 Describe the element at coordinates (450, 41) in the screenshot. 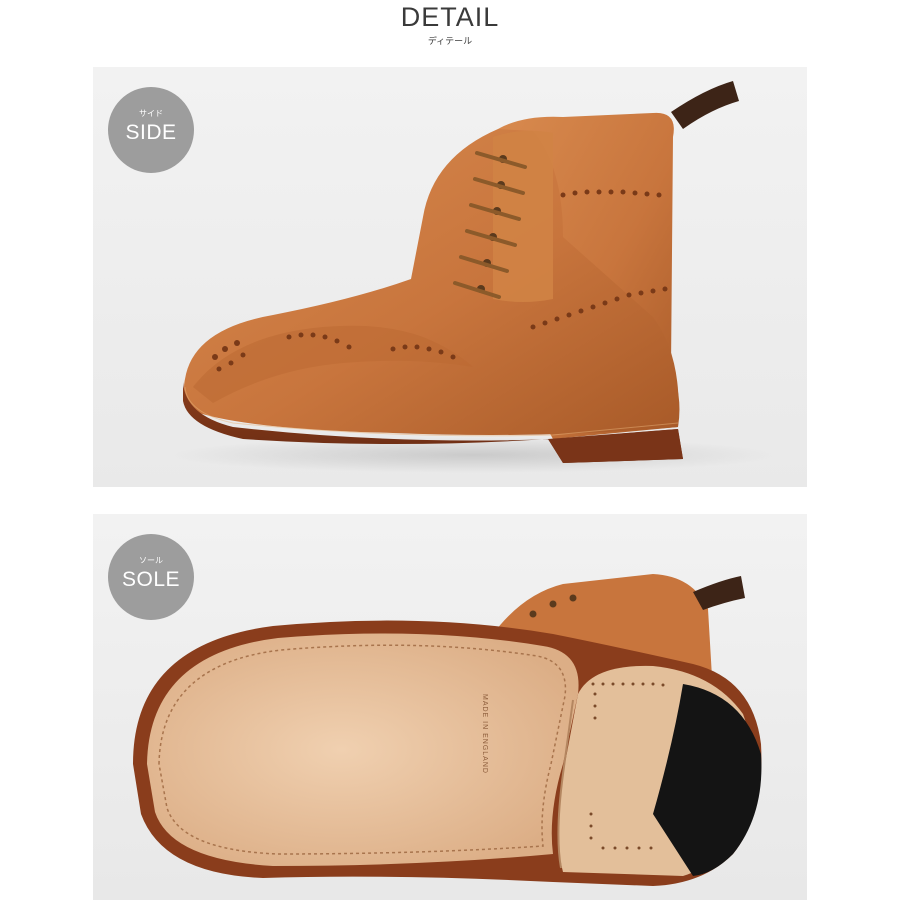

I see `page-subtitle: ディテール` at that location.